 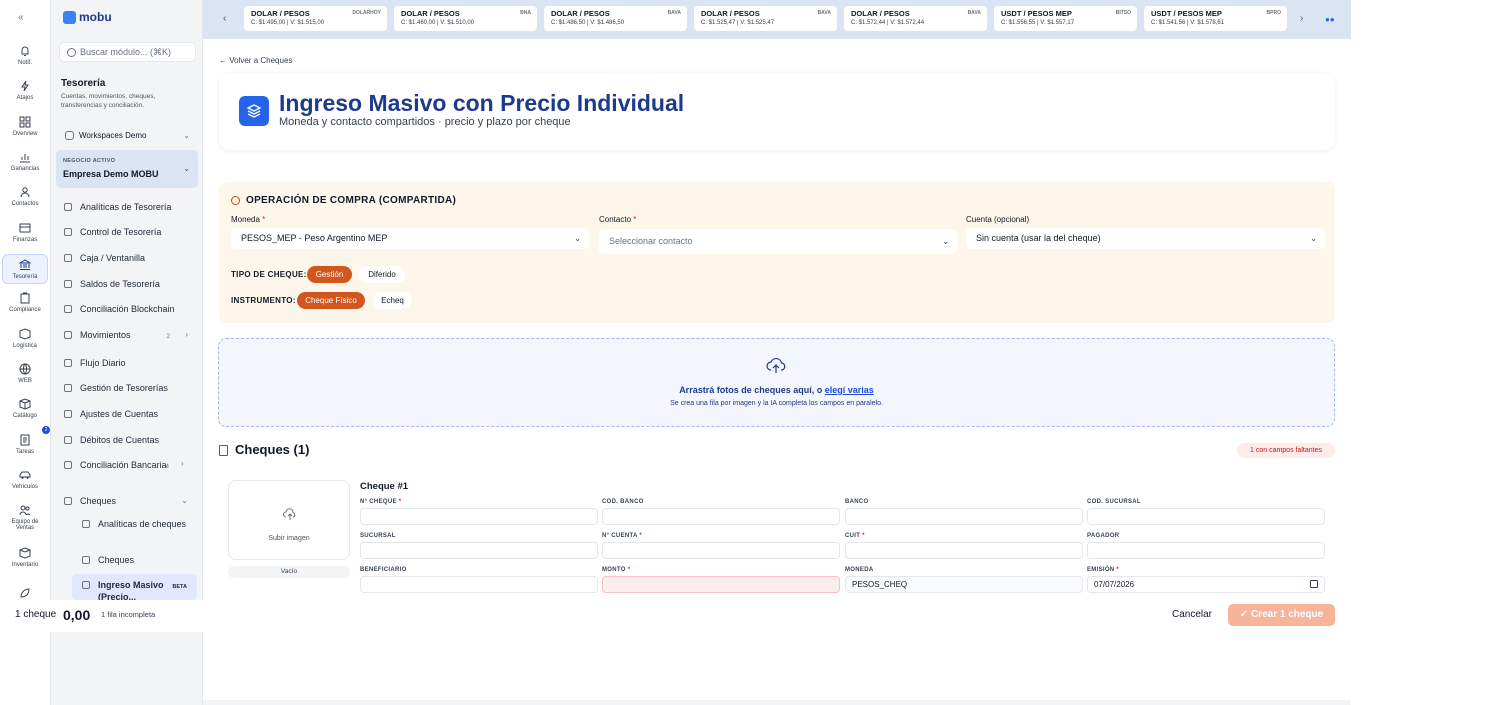 What do you see at coordinates (127, 335) in the screenshot?
I see `nav-movimientos: Movimientos 2 ›` at bounding box center [127, 335].